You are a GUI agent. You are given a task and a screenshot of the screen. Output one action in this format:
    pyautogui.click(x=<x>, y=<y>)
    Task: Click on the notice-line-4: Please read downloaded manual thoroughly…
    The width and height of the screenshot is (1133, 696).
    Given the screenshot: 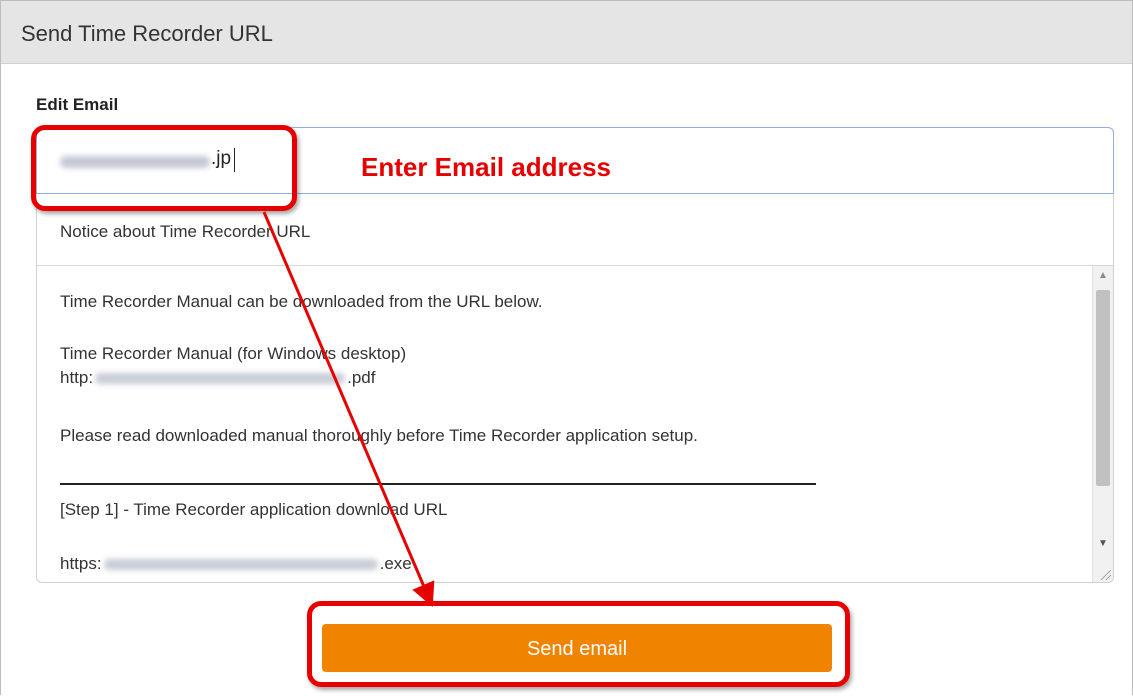 What is the action you would take?
    pyautogui.click(x=379, y=435)
    